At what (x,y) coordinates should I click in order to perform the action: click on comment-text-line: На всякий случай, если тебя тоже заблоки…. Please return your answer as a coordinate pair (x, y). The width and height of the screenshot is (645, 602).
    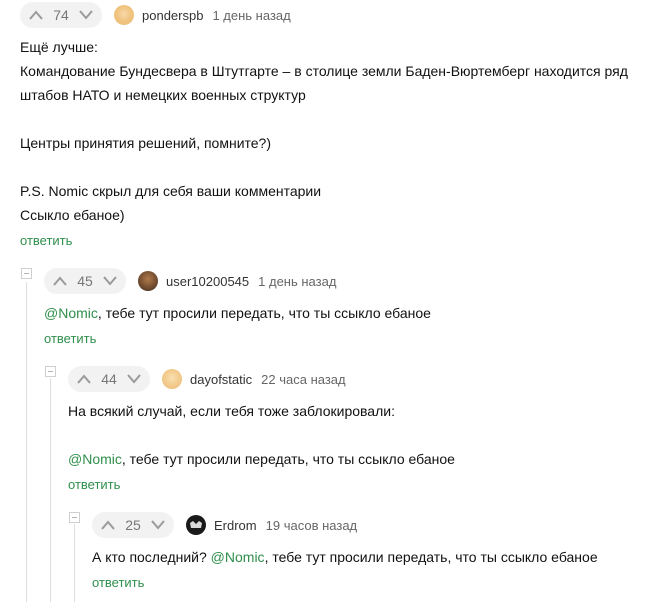
    Looking at the image, I should click on (231, 411).